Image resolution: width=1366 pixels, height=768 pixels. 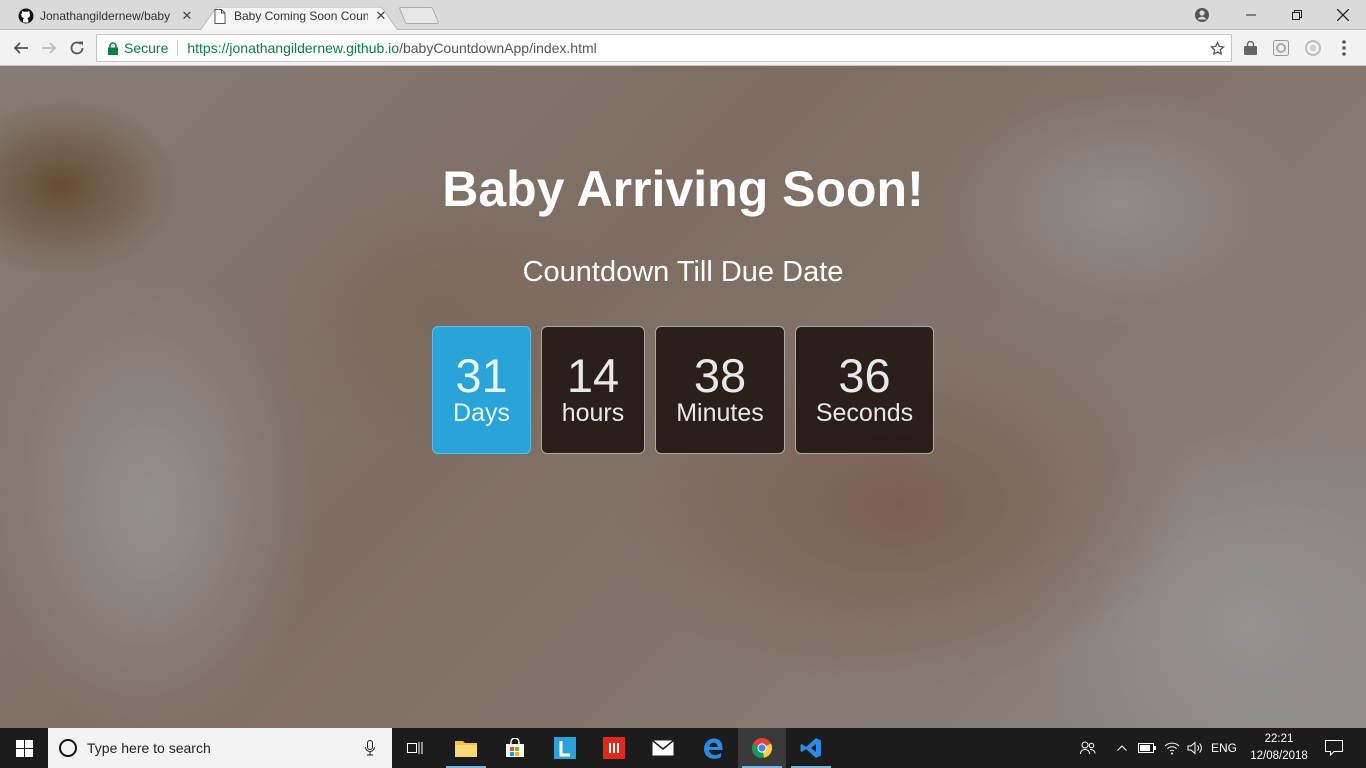 I want to click on vscode-icon, so click(x=811, y=748).